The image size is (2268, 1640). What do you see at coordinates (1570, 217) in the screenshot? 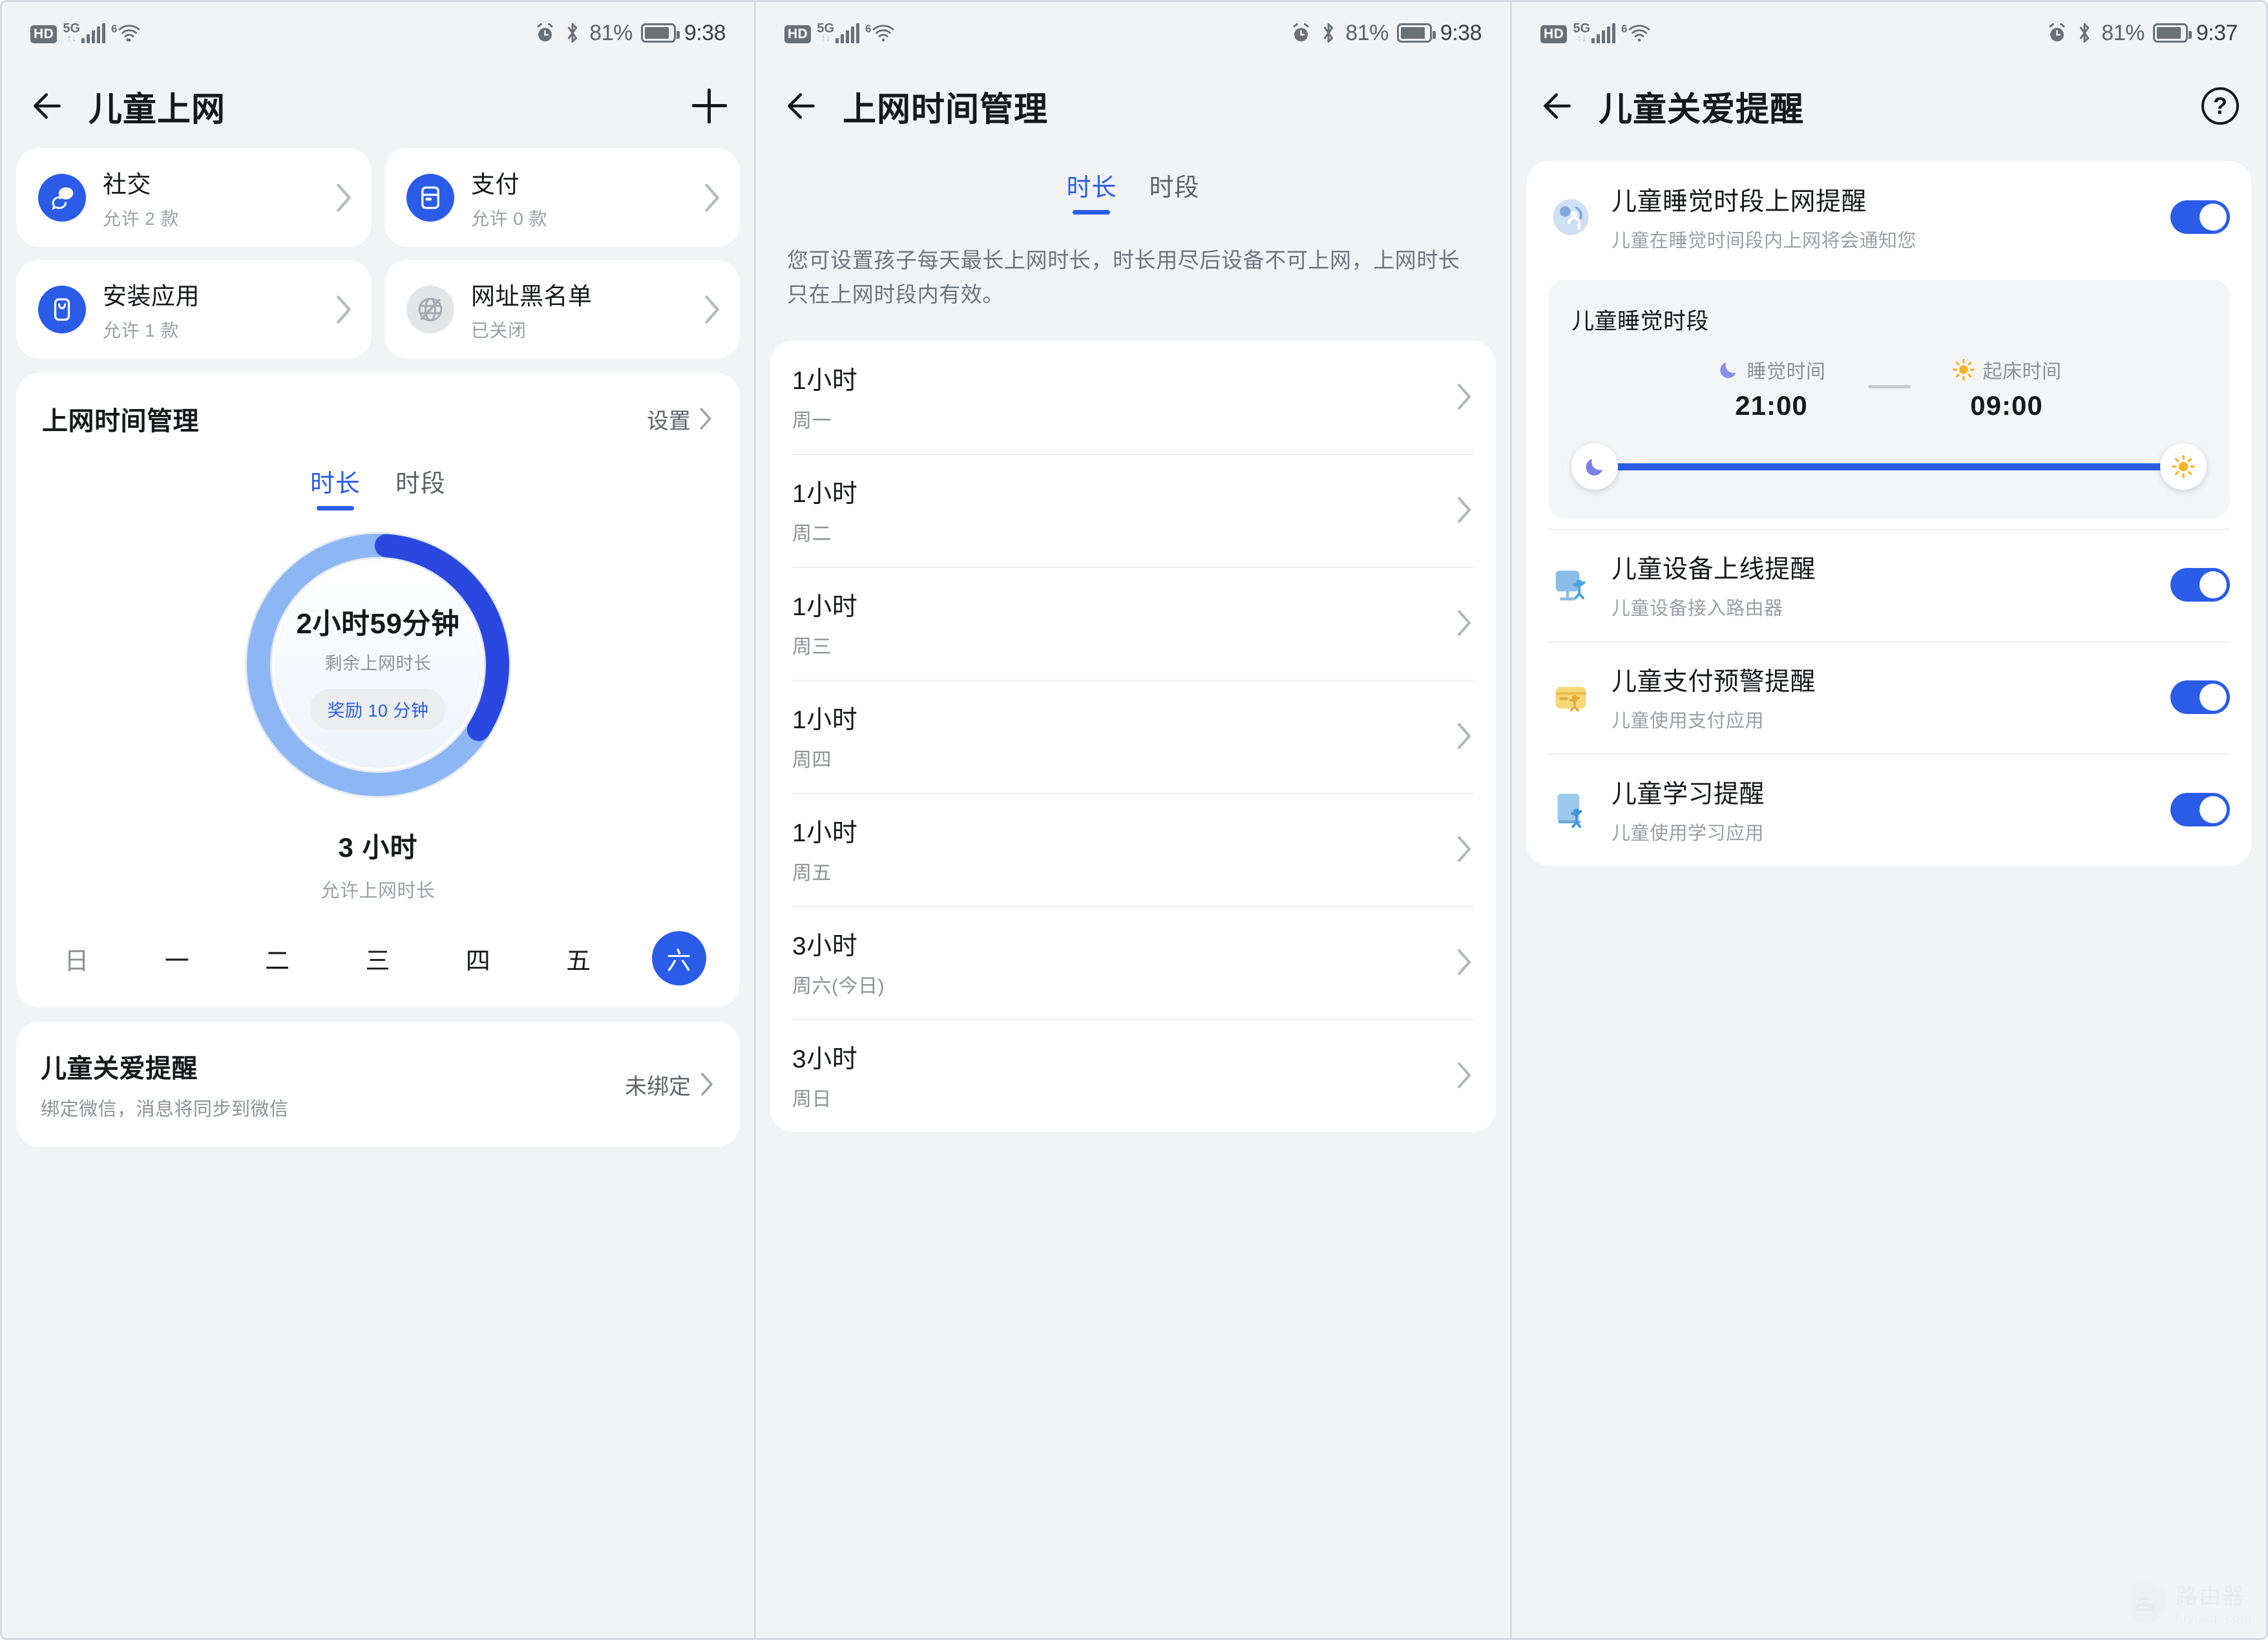
I see `globe-kid-icon` at bounding box center [1570, 217].